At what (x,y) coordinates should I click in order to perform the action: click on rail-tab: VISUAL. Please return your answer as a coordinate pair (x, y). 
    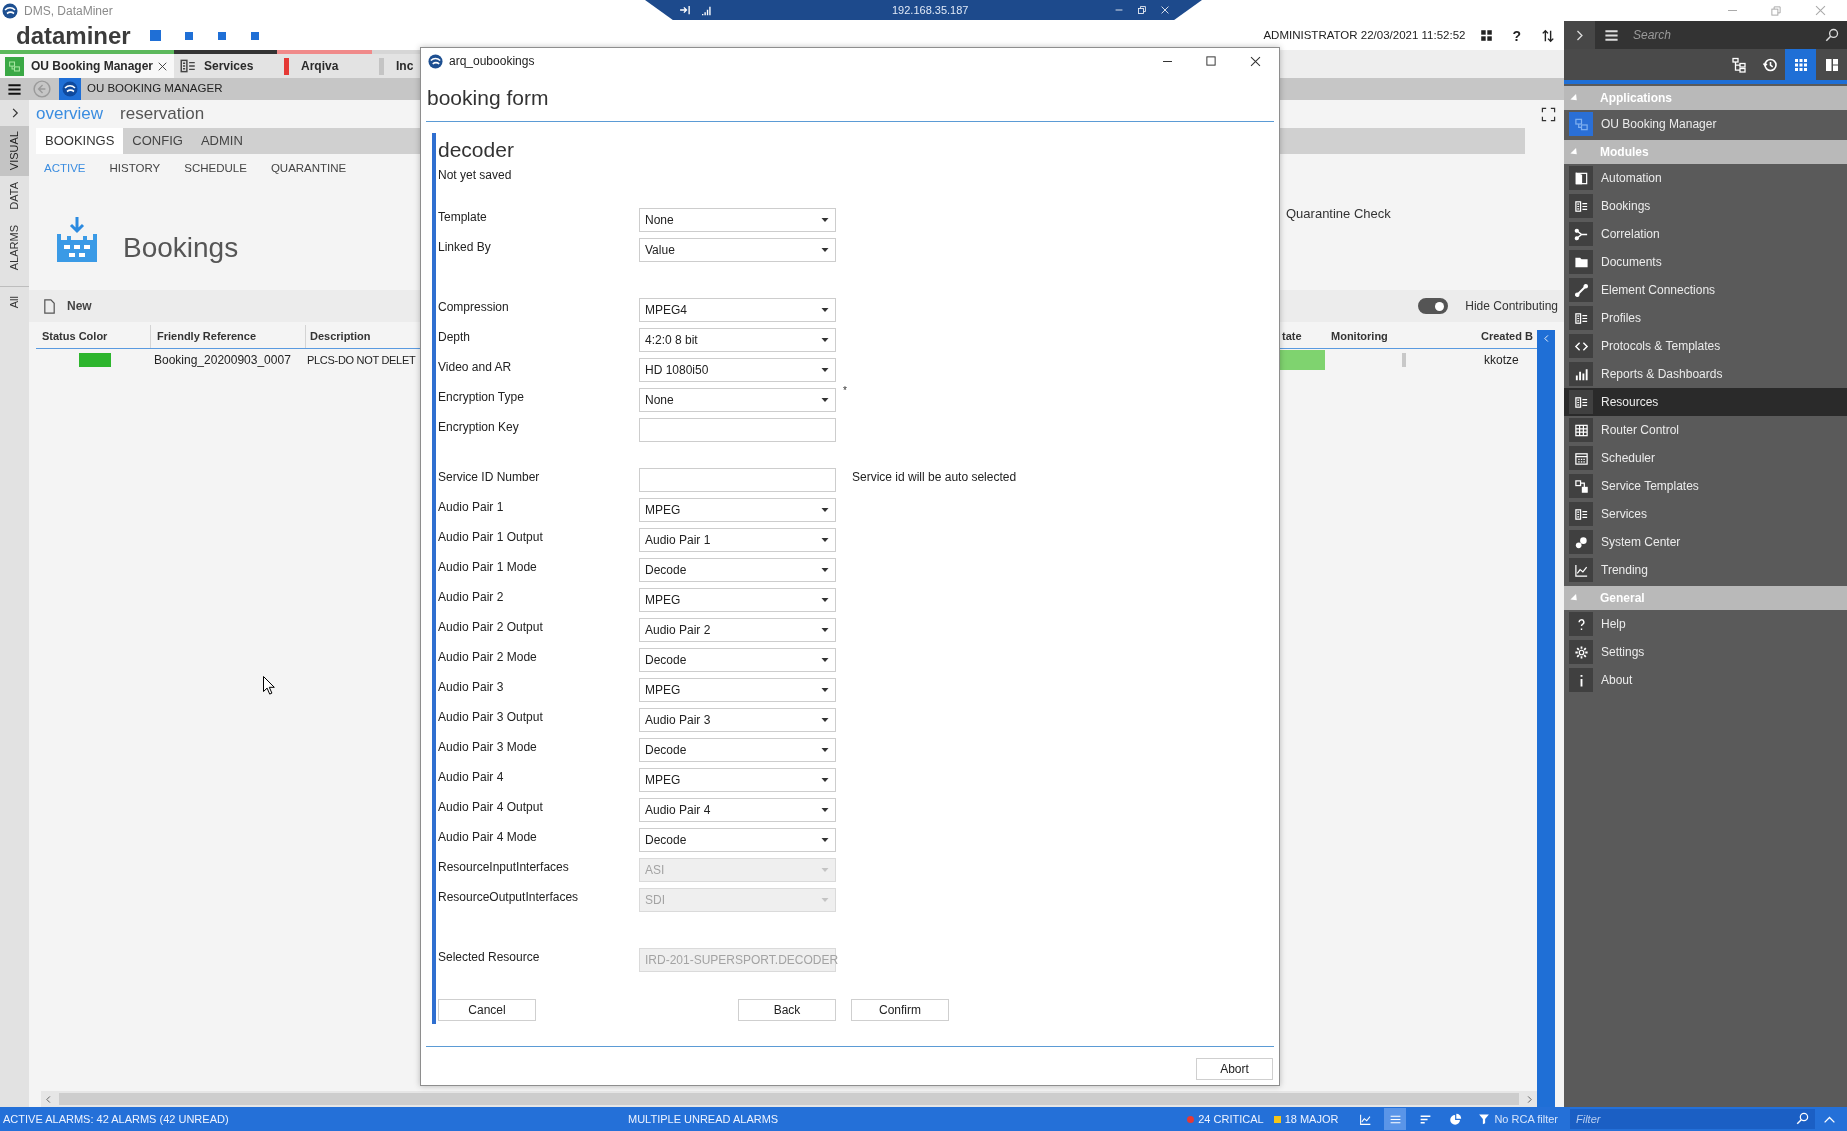
    Looking at the image, I should click on (14, 151).